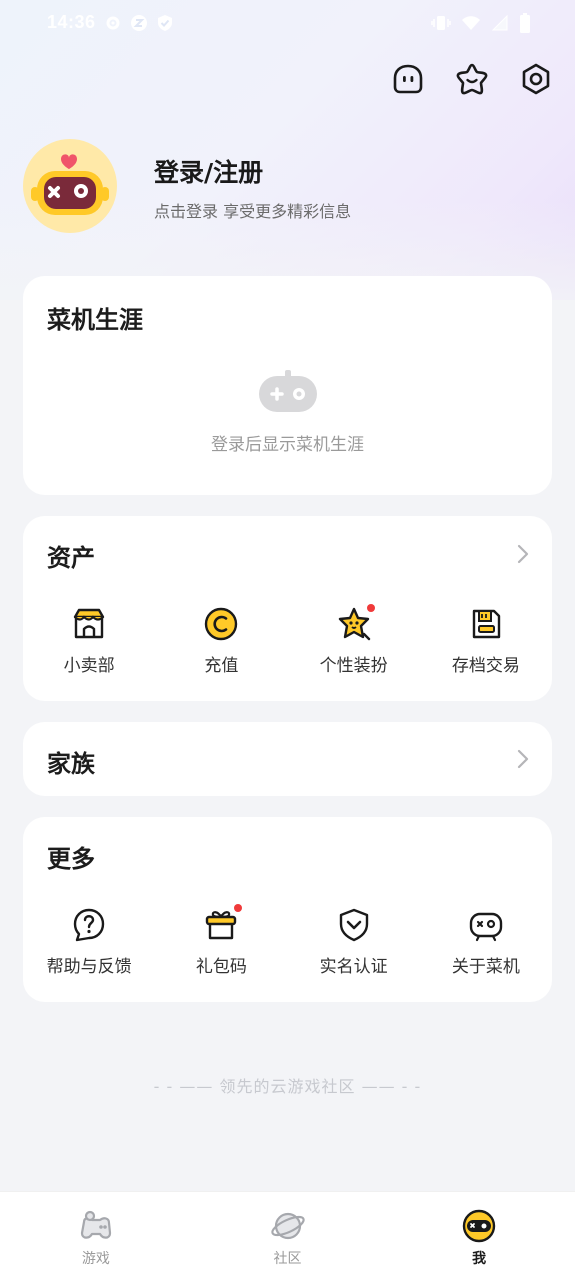 The height and width of the screenshot is (1280, 575). Describe the element at coordinates (113, 23) in the screenshot. I see `settings-status-icon` at that location.